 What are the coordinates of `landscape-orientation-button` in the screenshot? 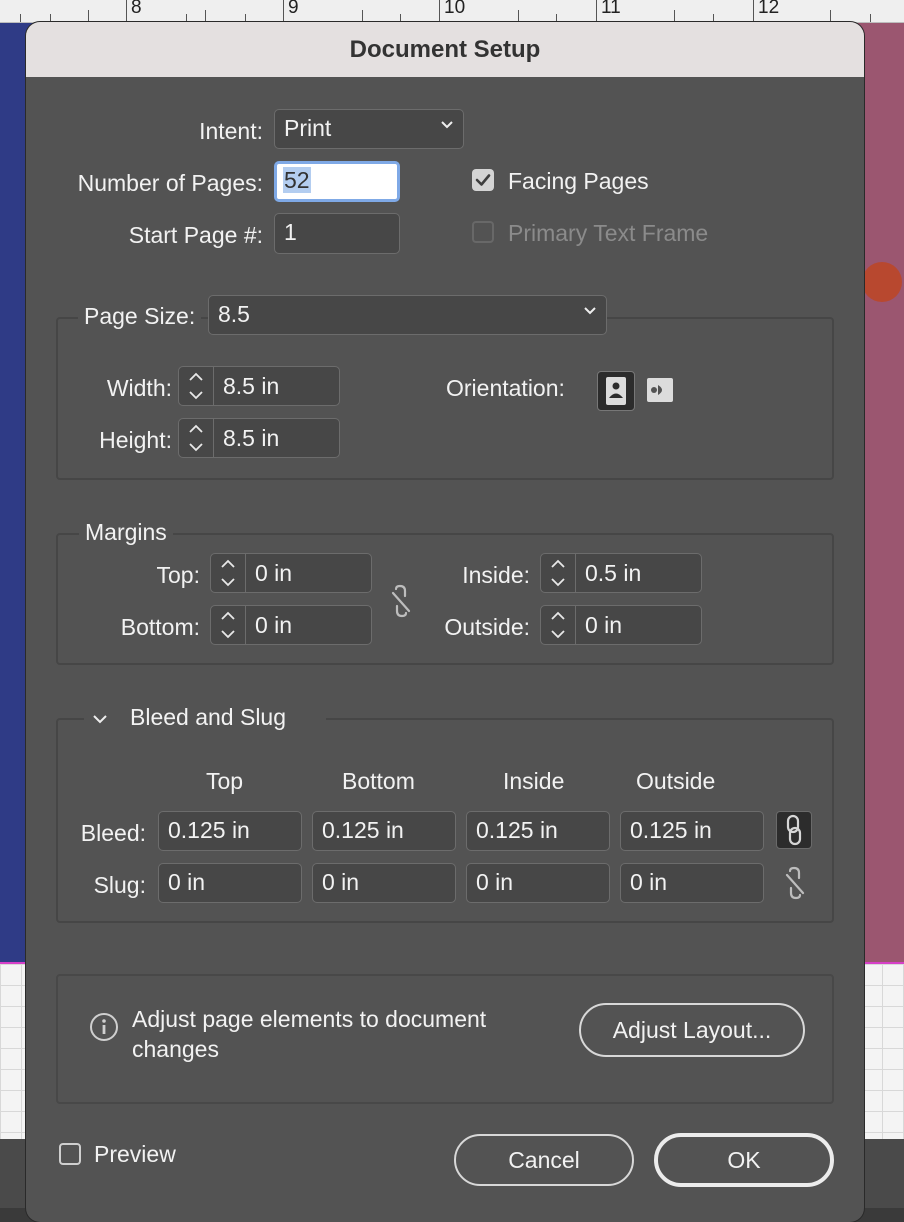 It's located at (660, 390).